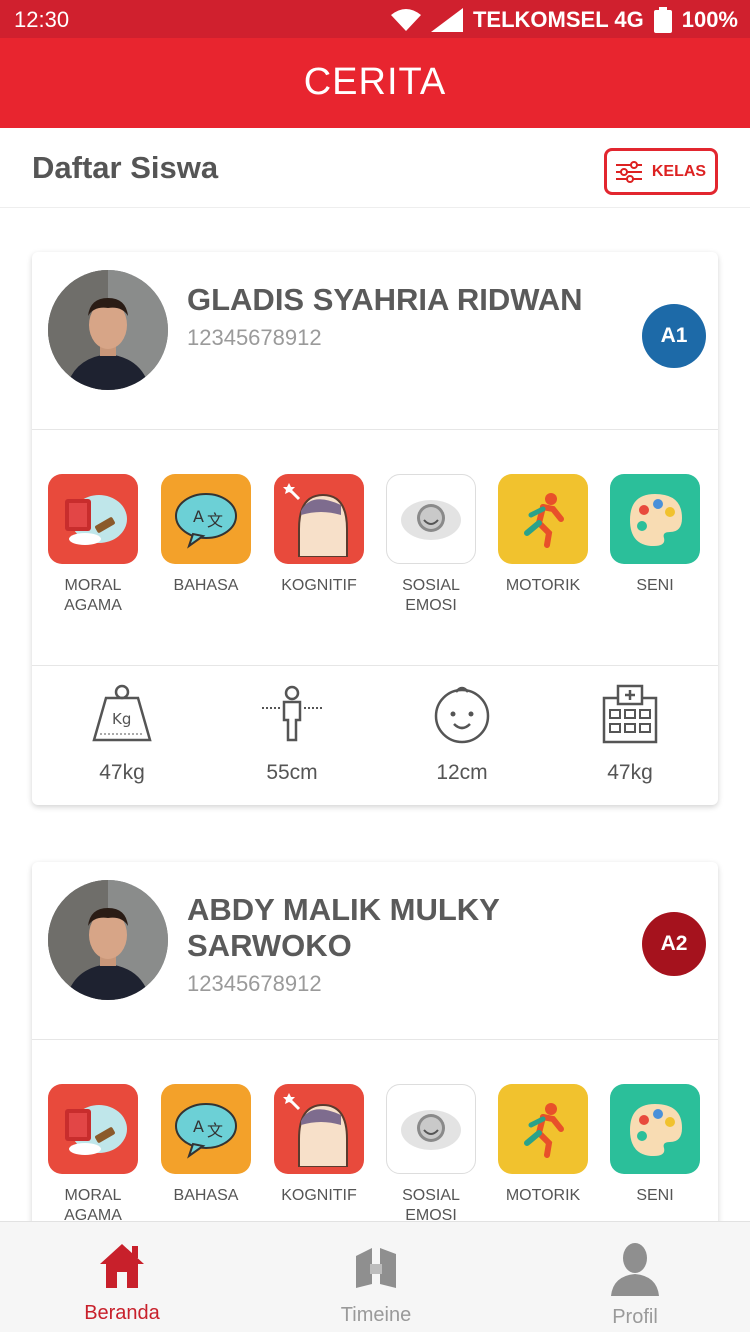 This screenshot has height=1332, width=750. What do you see at coordinates (662, 20) in the screenshot?
I see `battery-icon` at bounding box center [662, 20].